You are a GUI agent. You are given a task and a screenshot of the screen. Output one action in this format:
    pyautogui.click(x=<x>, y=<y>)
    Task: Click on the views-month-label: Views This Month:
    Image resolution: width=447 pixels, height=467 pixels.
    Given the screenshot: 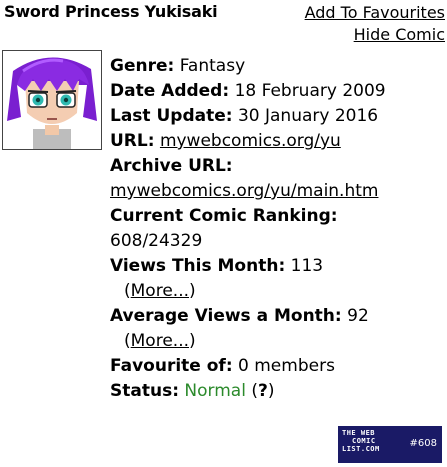 What is the action you would take?
    pyautogui.click(x=198, y=266)
    